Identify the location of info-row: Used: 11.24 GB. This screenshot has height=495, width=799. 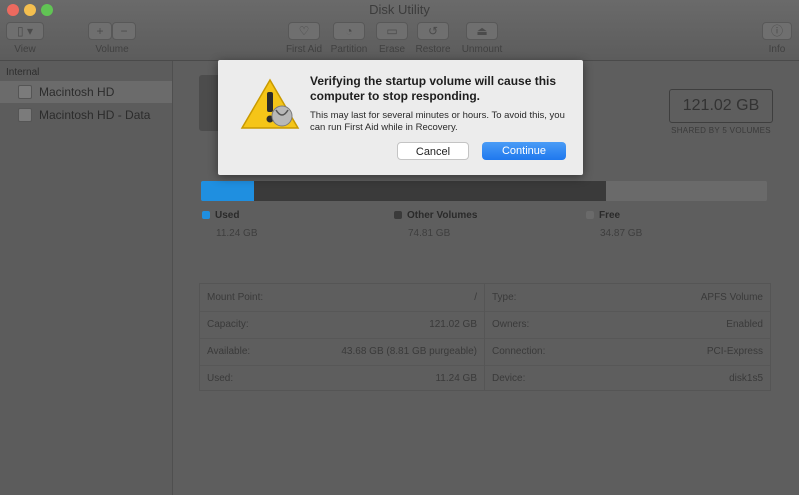
(342, 378).